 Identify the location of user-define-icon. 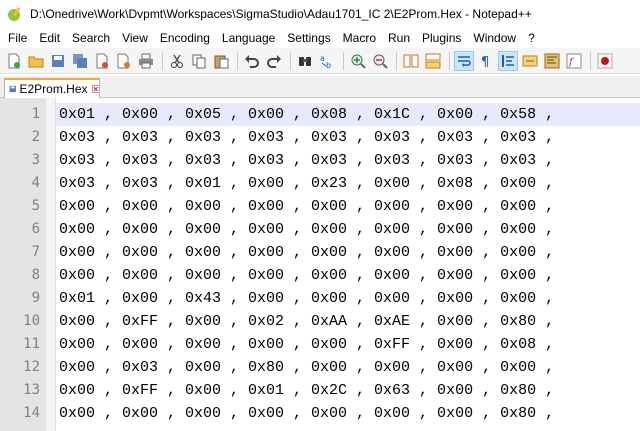
(530, 60).